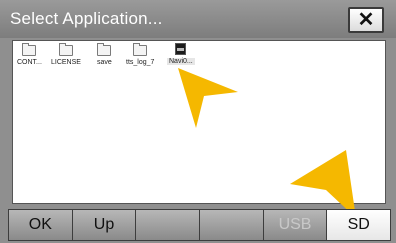 This screenshot has width=396, height=243. What do you see at coordinates (104, 62) in the screenshot?
I see `file-name: save` at bounding box center [104, 62].